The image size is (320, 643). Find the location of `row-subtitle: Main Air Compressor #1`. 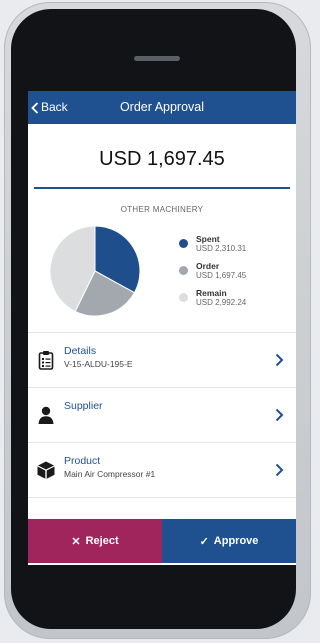

row-subtitle: Main Air Compressor #1 is located at coordinates (110, 474).